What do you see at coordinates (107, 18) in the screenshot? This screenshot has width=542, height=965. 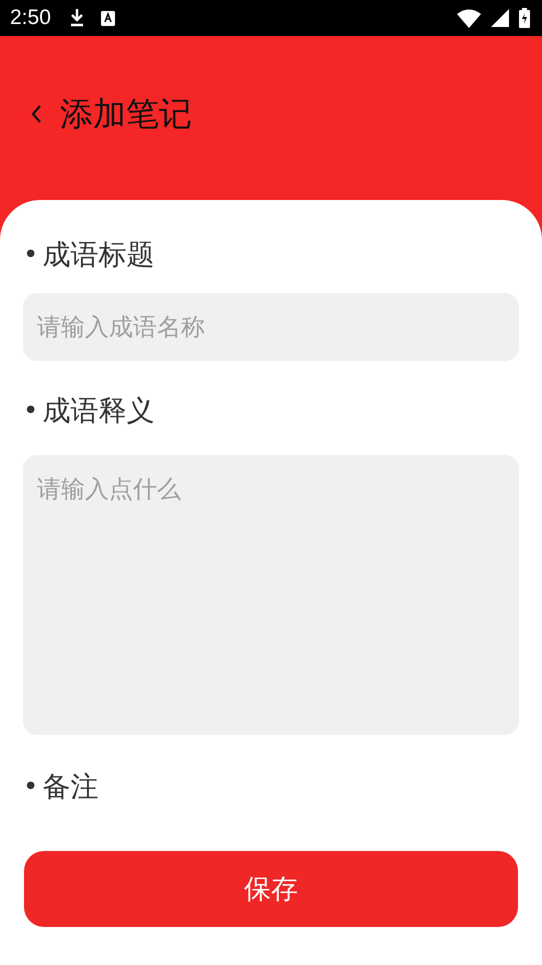 I see `keyboard-app-icon` at bounding box center [107, 18].